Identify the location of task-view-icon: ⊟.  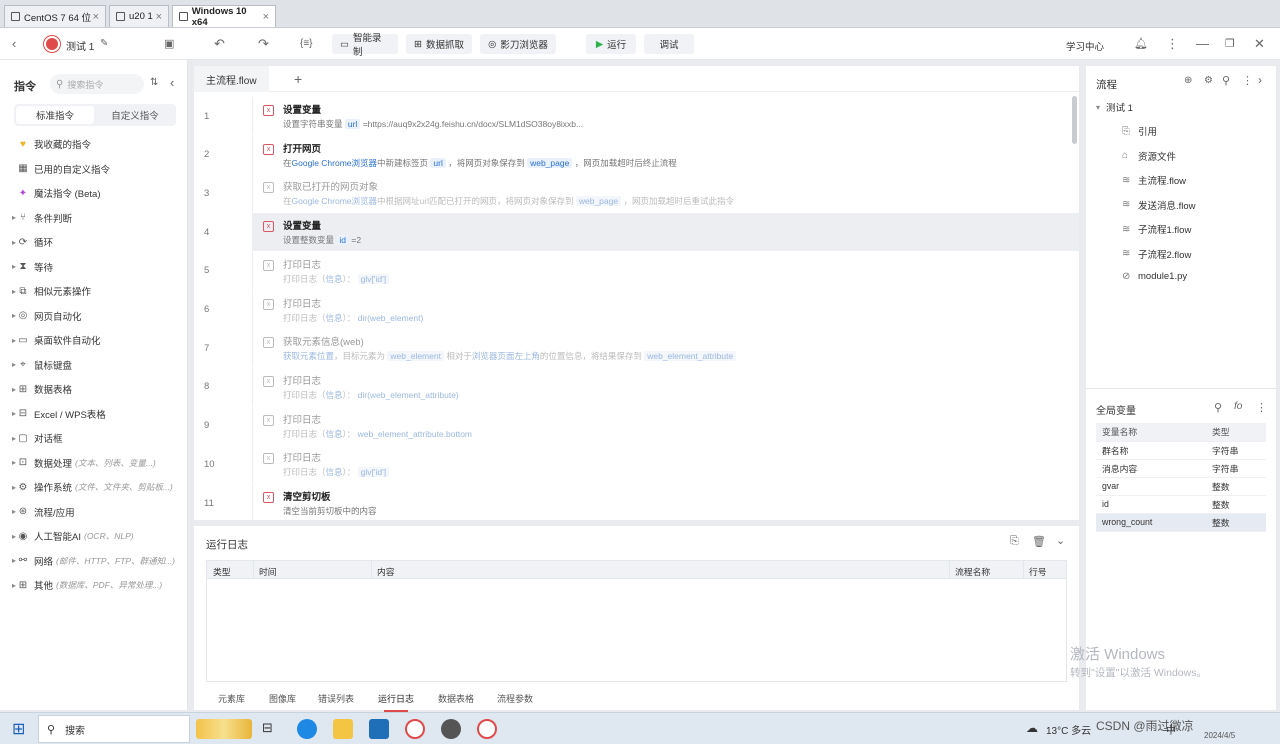
(267, 728).